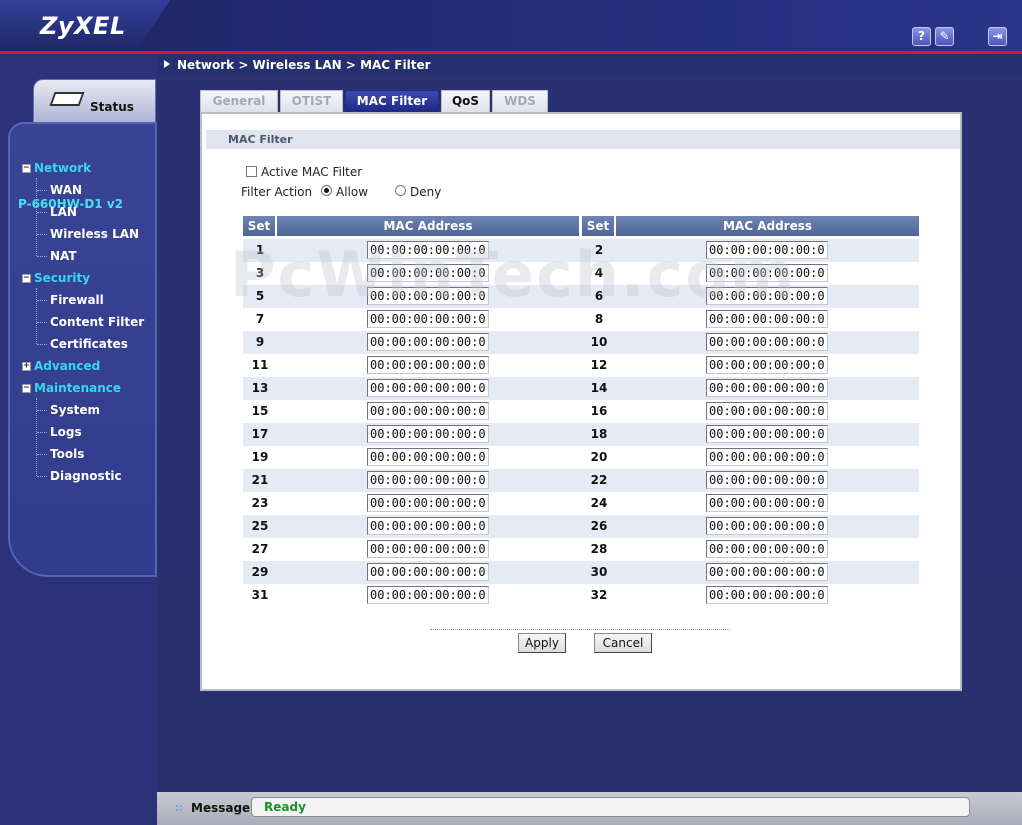  What do you see at coordinates (260, 319) in the screenshot?
I see `set-number: 7` at bounding box center [260, 319].